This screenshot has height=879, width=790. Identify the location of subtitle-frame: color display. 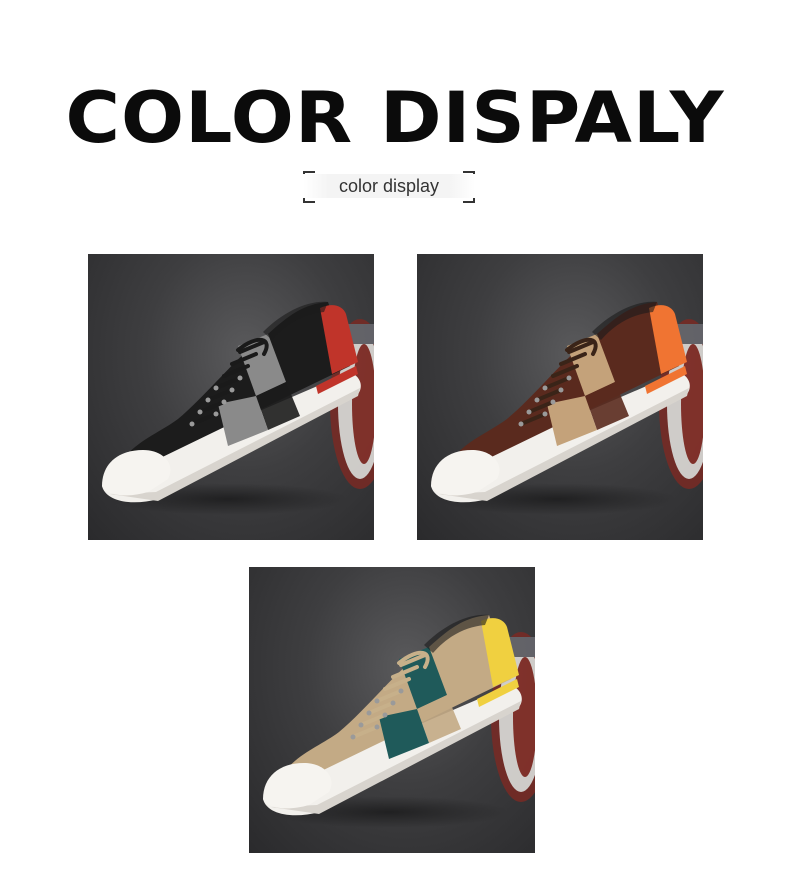
(389, 187).